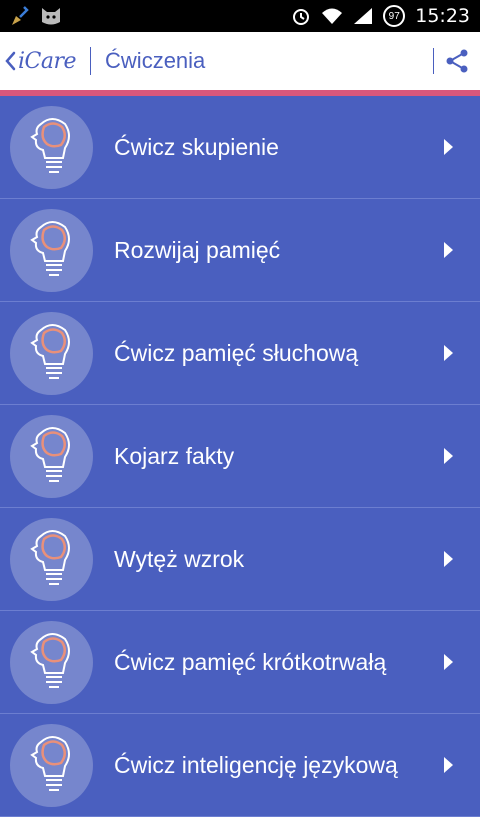  What do you see at coordinates (394, 16) in the screenshot?
I see `battery-icon: 97` at bounding box center [394, 16].